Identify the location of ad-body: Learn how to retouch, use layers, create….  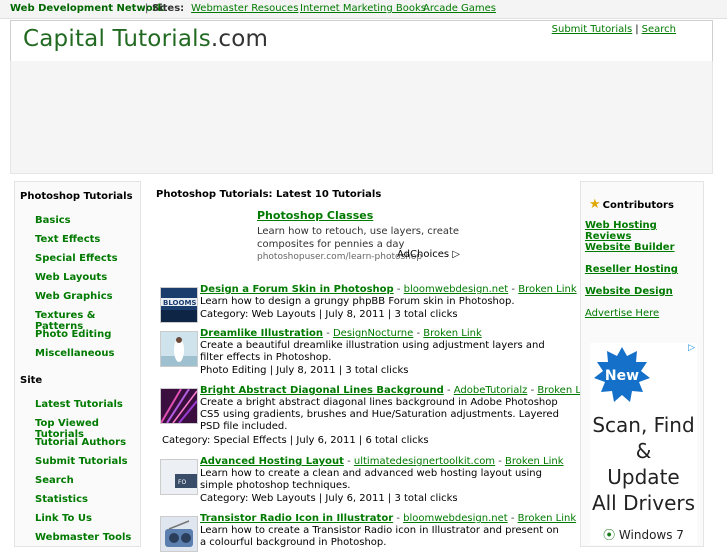
(358, 238).